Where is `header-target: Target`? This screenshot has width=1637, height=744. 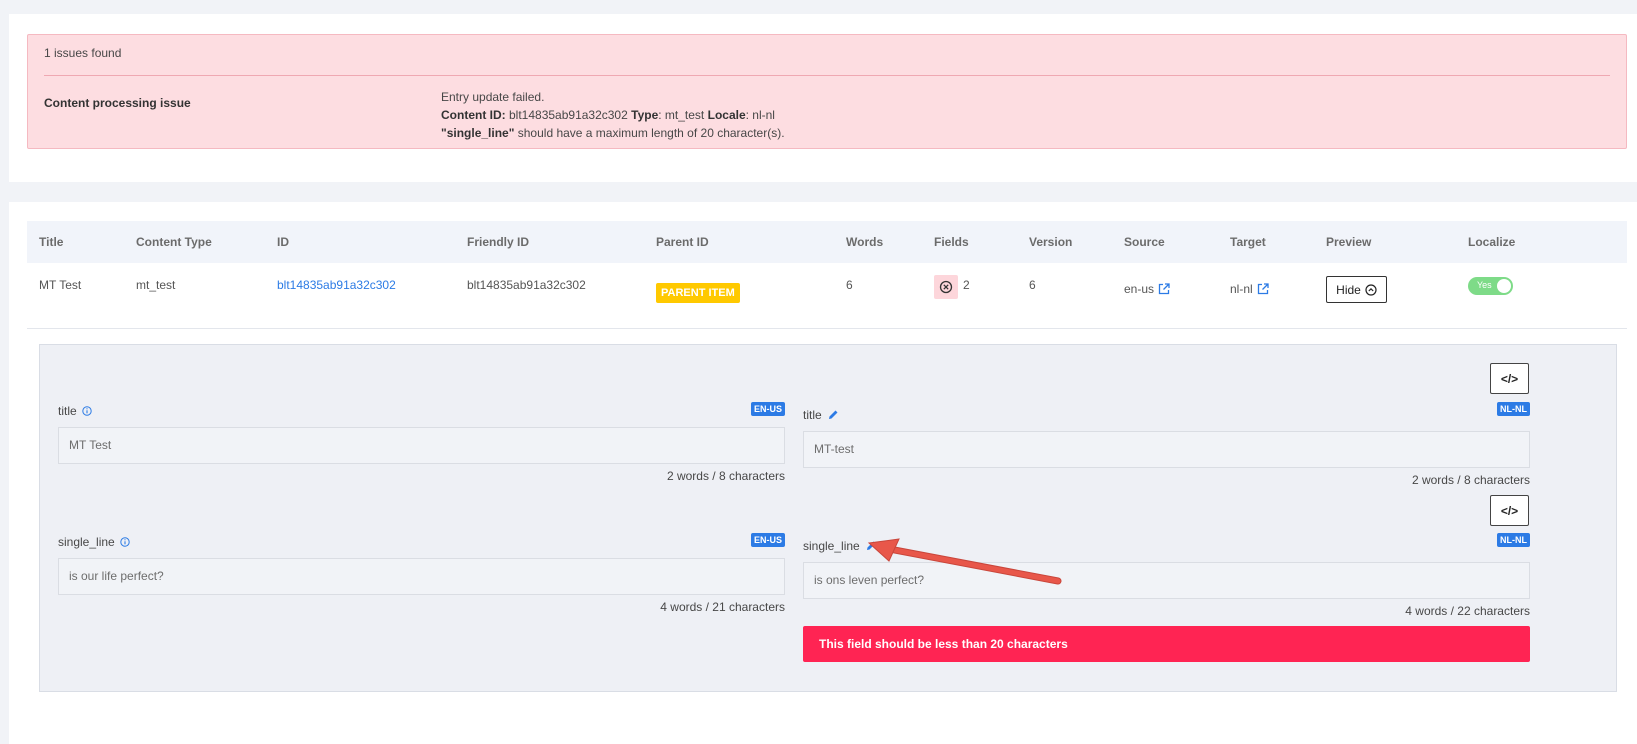 header-target: Target is located at coordinates (1248, 242).